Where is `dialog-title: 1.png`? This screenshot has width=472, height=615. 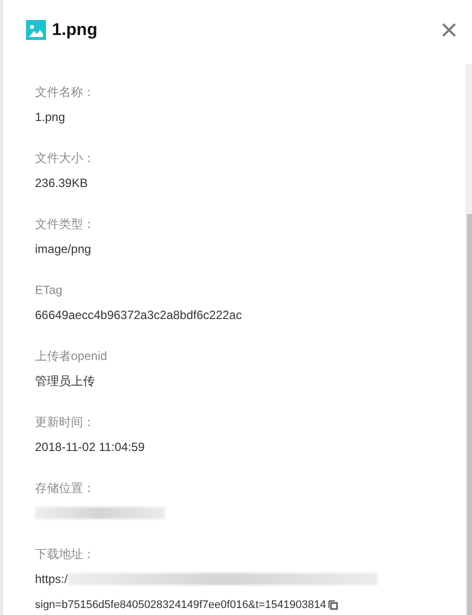
dialog-title: 1.png is located at coordinates (75, 30).